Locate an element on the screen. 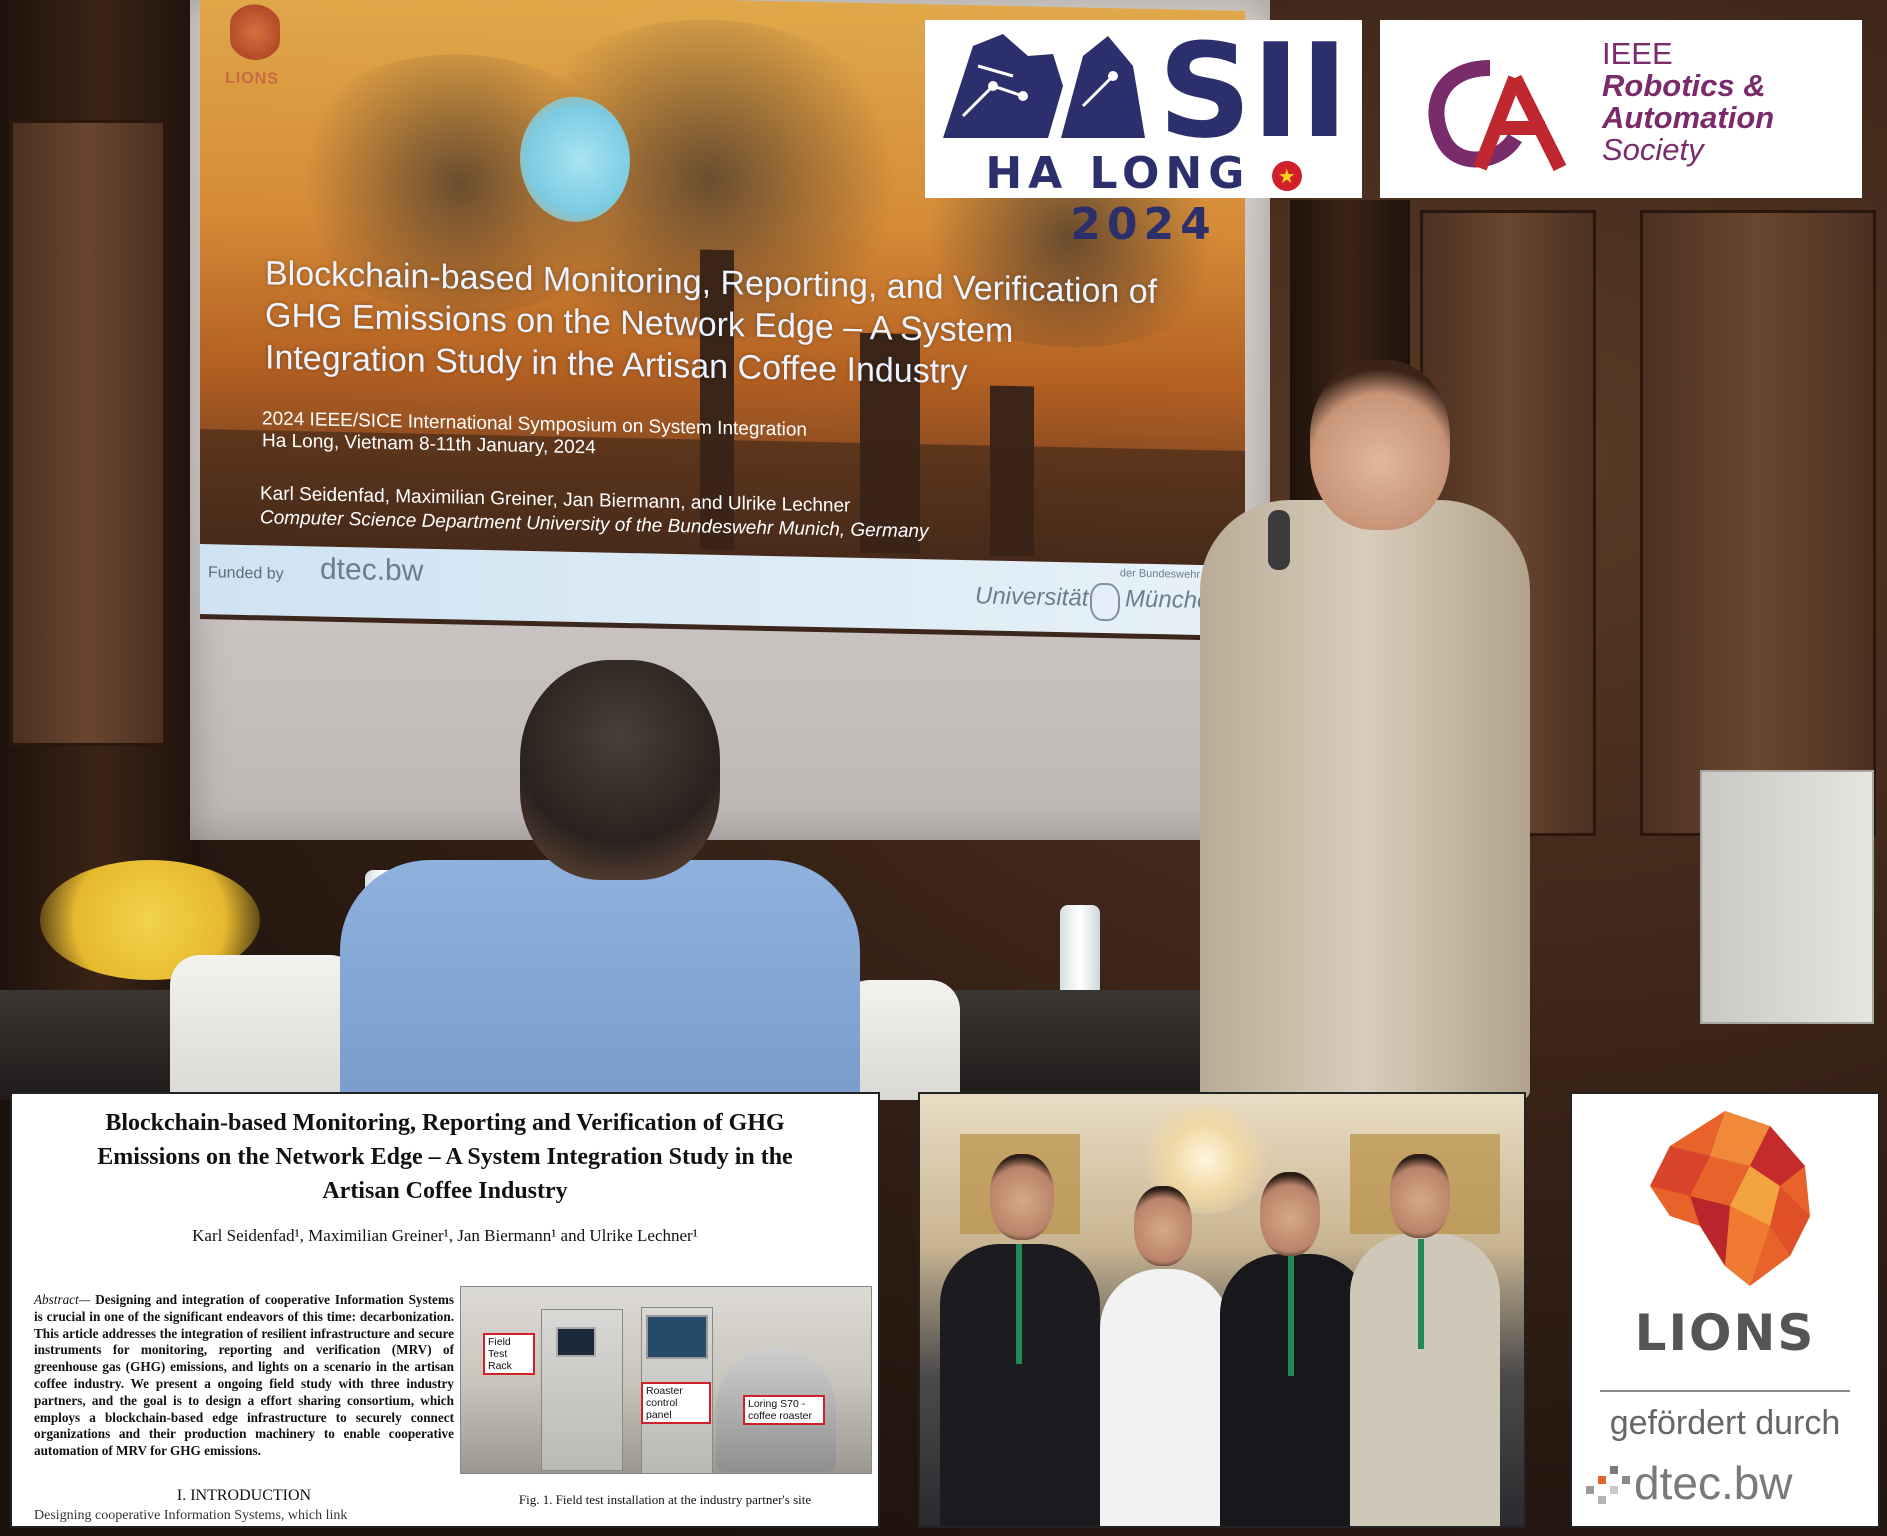  person-2-head is located at coordinates (1163, 1226).